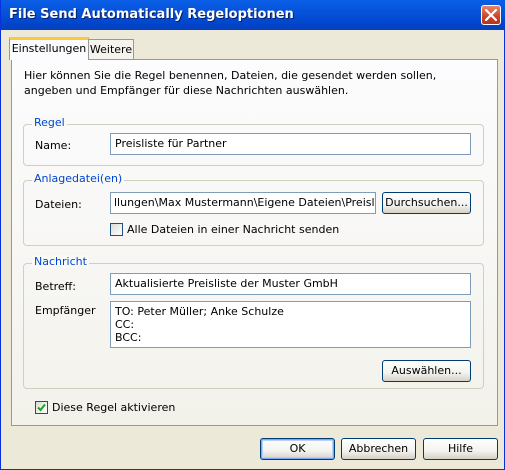  I want to click on title-bar: File Send Automatically Regeloptionen, so click(253, 15).